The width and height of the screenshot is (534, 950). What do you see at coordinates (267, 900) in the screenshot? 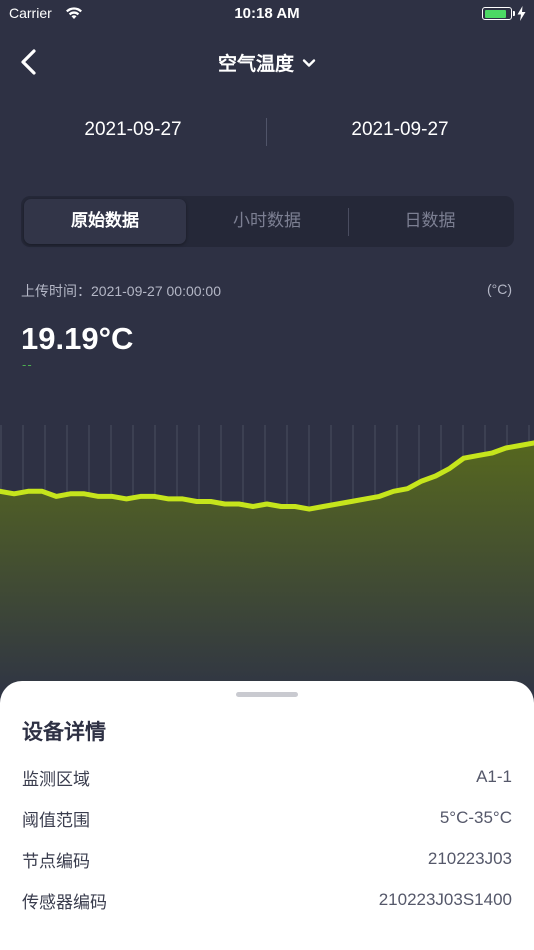
I see `detail-row-sensor-code: 传感器编码 210223J03S1400` at bounding box center [267, 900].